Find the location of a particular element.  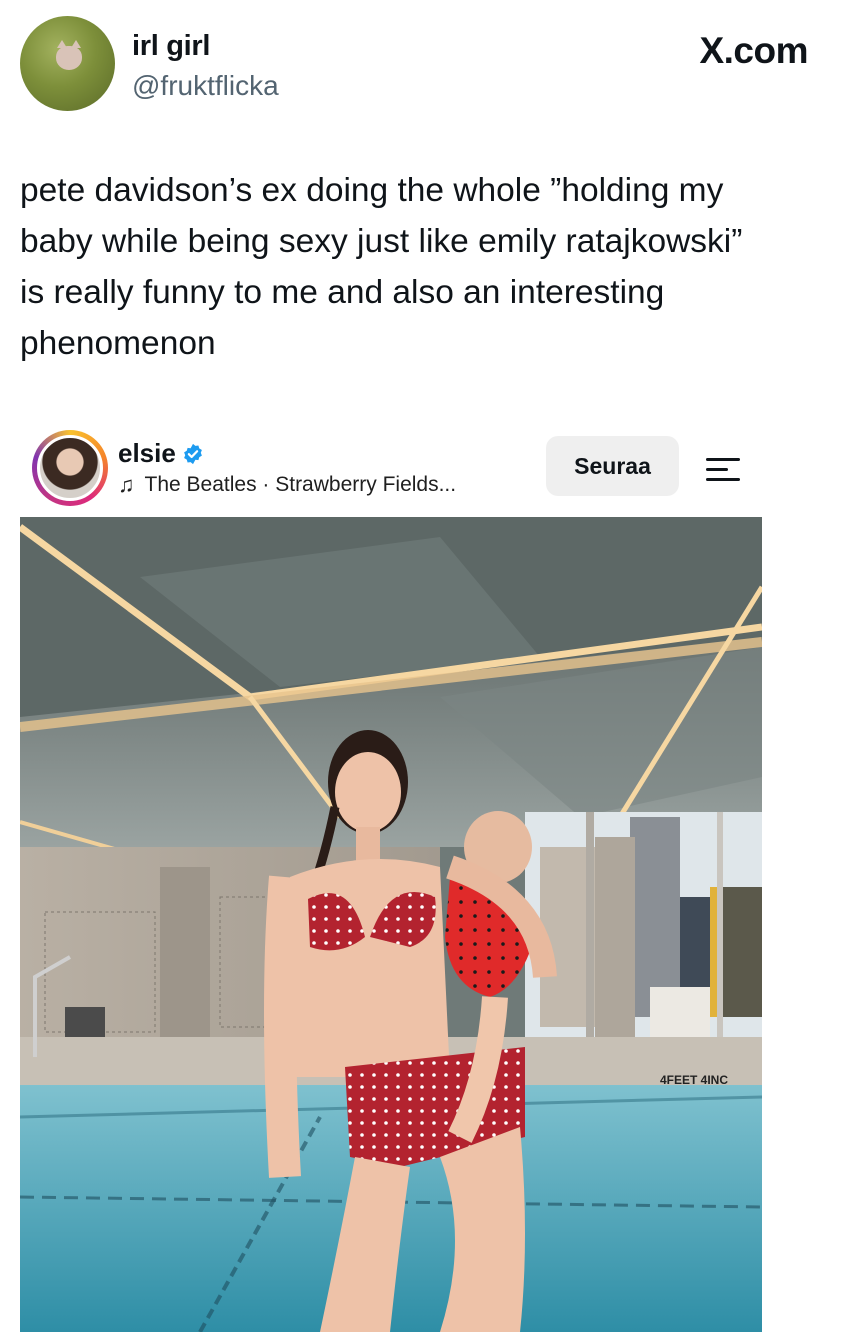

story-ring is located at coordinates (70, 468).